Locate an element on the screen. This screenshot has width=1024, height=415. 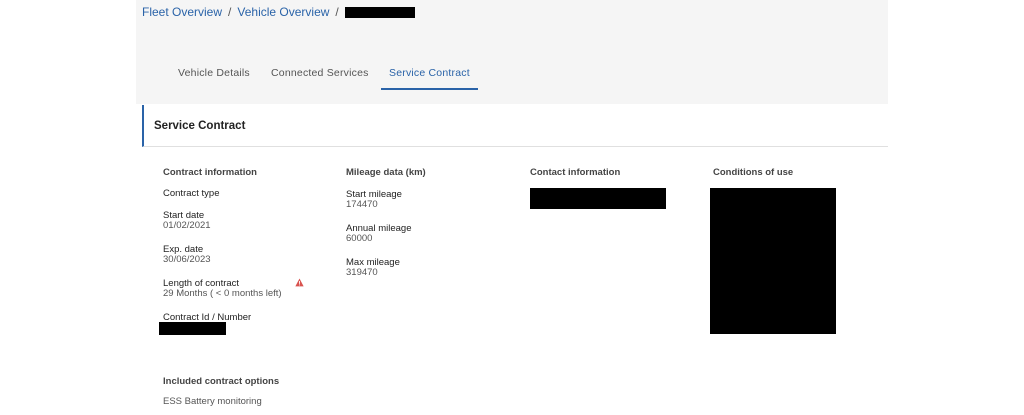
conditions-column: Conditions of use is located at coordinates (753, 177).